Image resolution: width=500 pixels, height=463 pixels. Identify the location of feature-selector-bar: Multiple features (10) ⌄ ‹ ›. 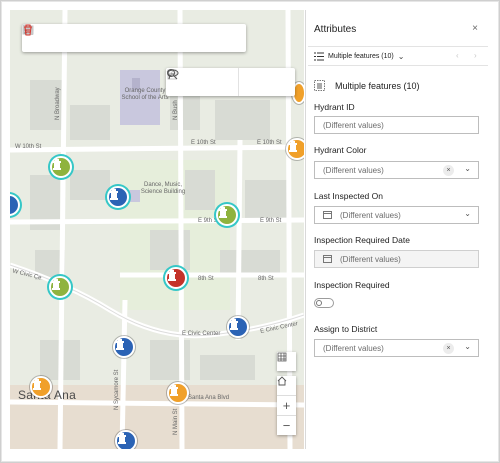
(398, 56).